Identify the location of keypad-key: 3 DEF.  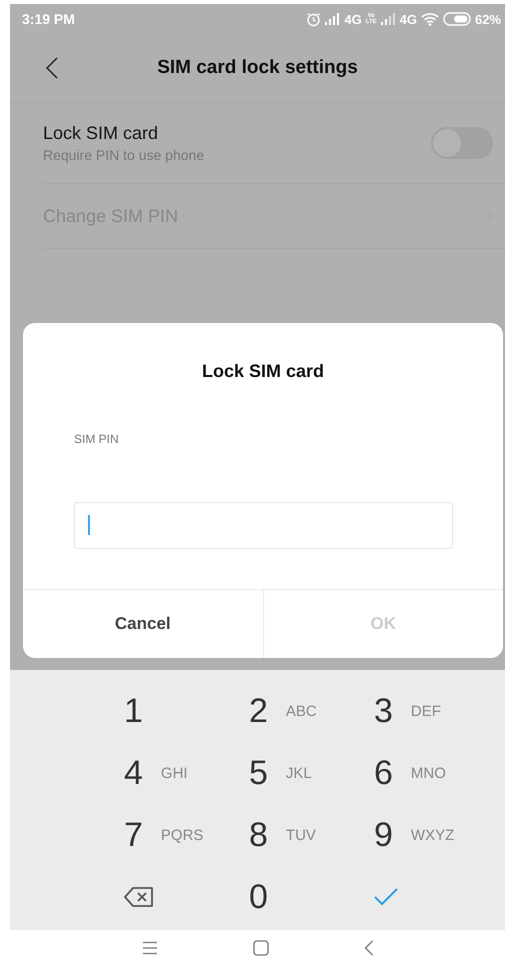
(422, 711).